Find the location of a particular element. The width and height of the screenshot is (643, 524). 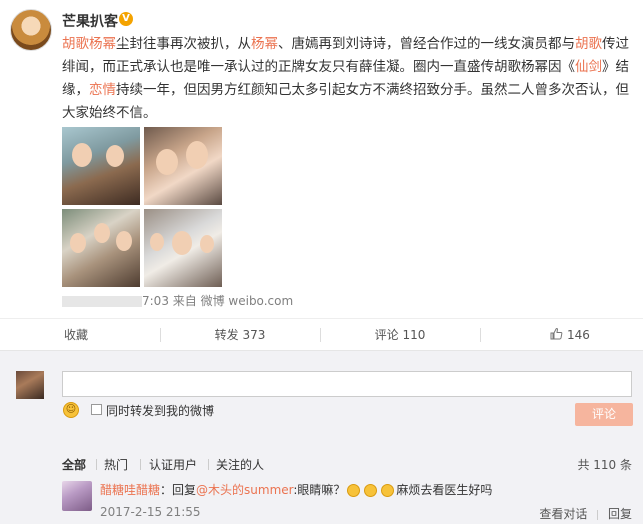

comment-actions: 查看对话 回复 is located at coordinates (582, 513).